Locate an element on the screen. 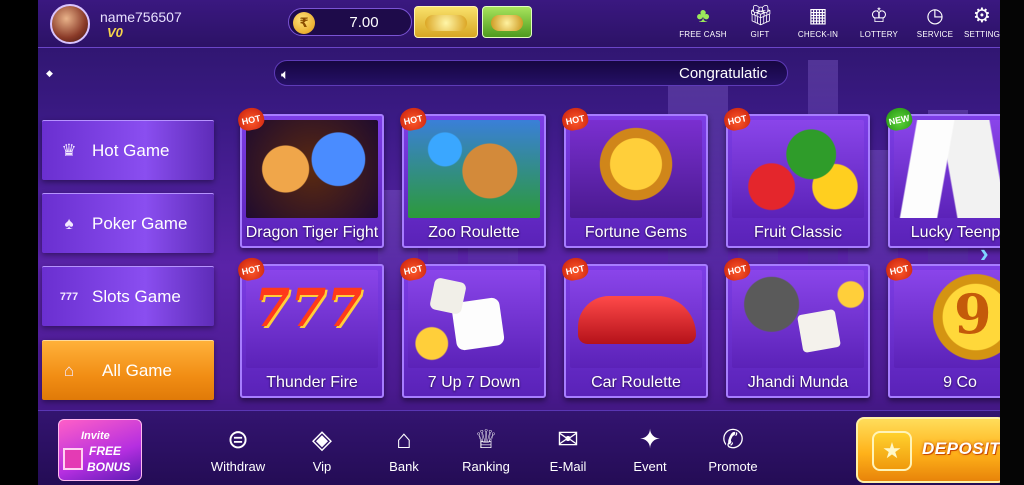 The image size is (1024, 485). free-cash-label: FREE CASH is located at coordinates (703, 34).